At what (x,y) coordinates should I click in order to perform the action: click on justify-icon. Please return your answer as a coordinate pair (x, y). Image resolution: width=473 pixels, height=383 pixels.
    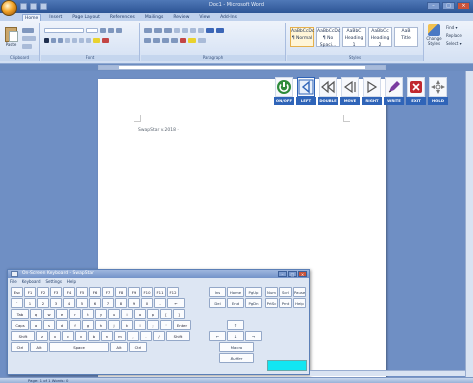
    Looking at the image, I should click on (174, 40).